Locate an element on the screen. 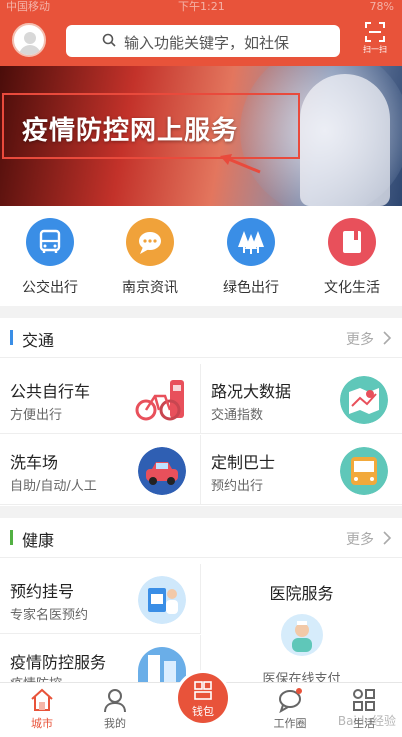 This screenshot has width=402, height=737. tile-public-bicycle: 公共自行车 方便出行 is located at coordinates (100, 399).